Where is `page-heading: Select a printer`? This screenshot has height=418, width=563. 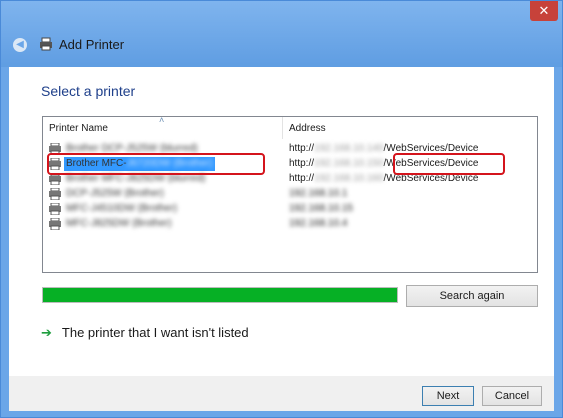
page-heading: Select a printer is located at coordinates (88, 91).